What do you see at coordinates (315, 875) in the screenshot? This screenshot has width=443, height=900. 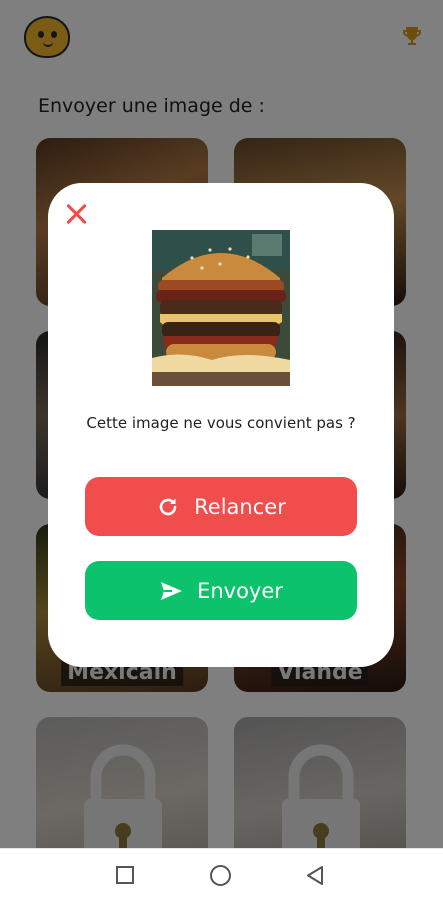 I see `back-triangle-icon` at bounding box center [315, 875].